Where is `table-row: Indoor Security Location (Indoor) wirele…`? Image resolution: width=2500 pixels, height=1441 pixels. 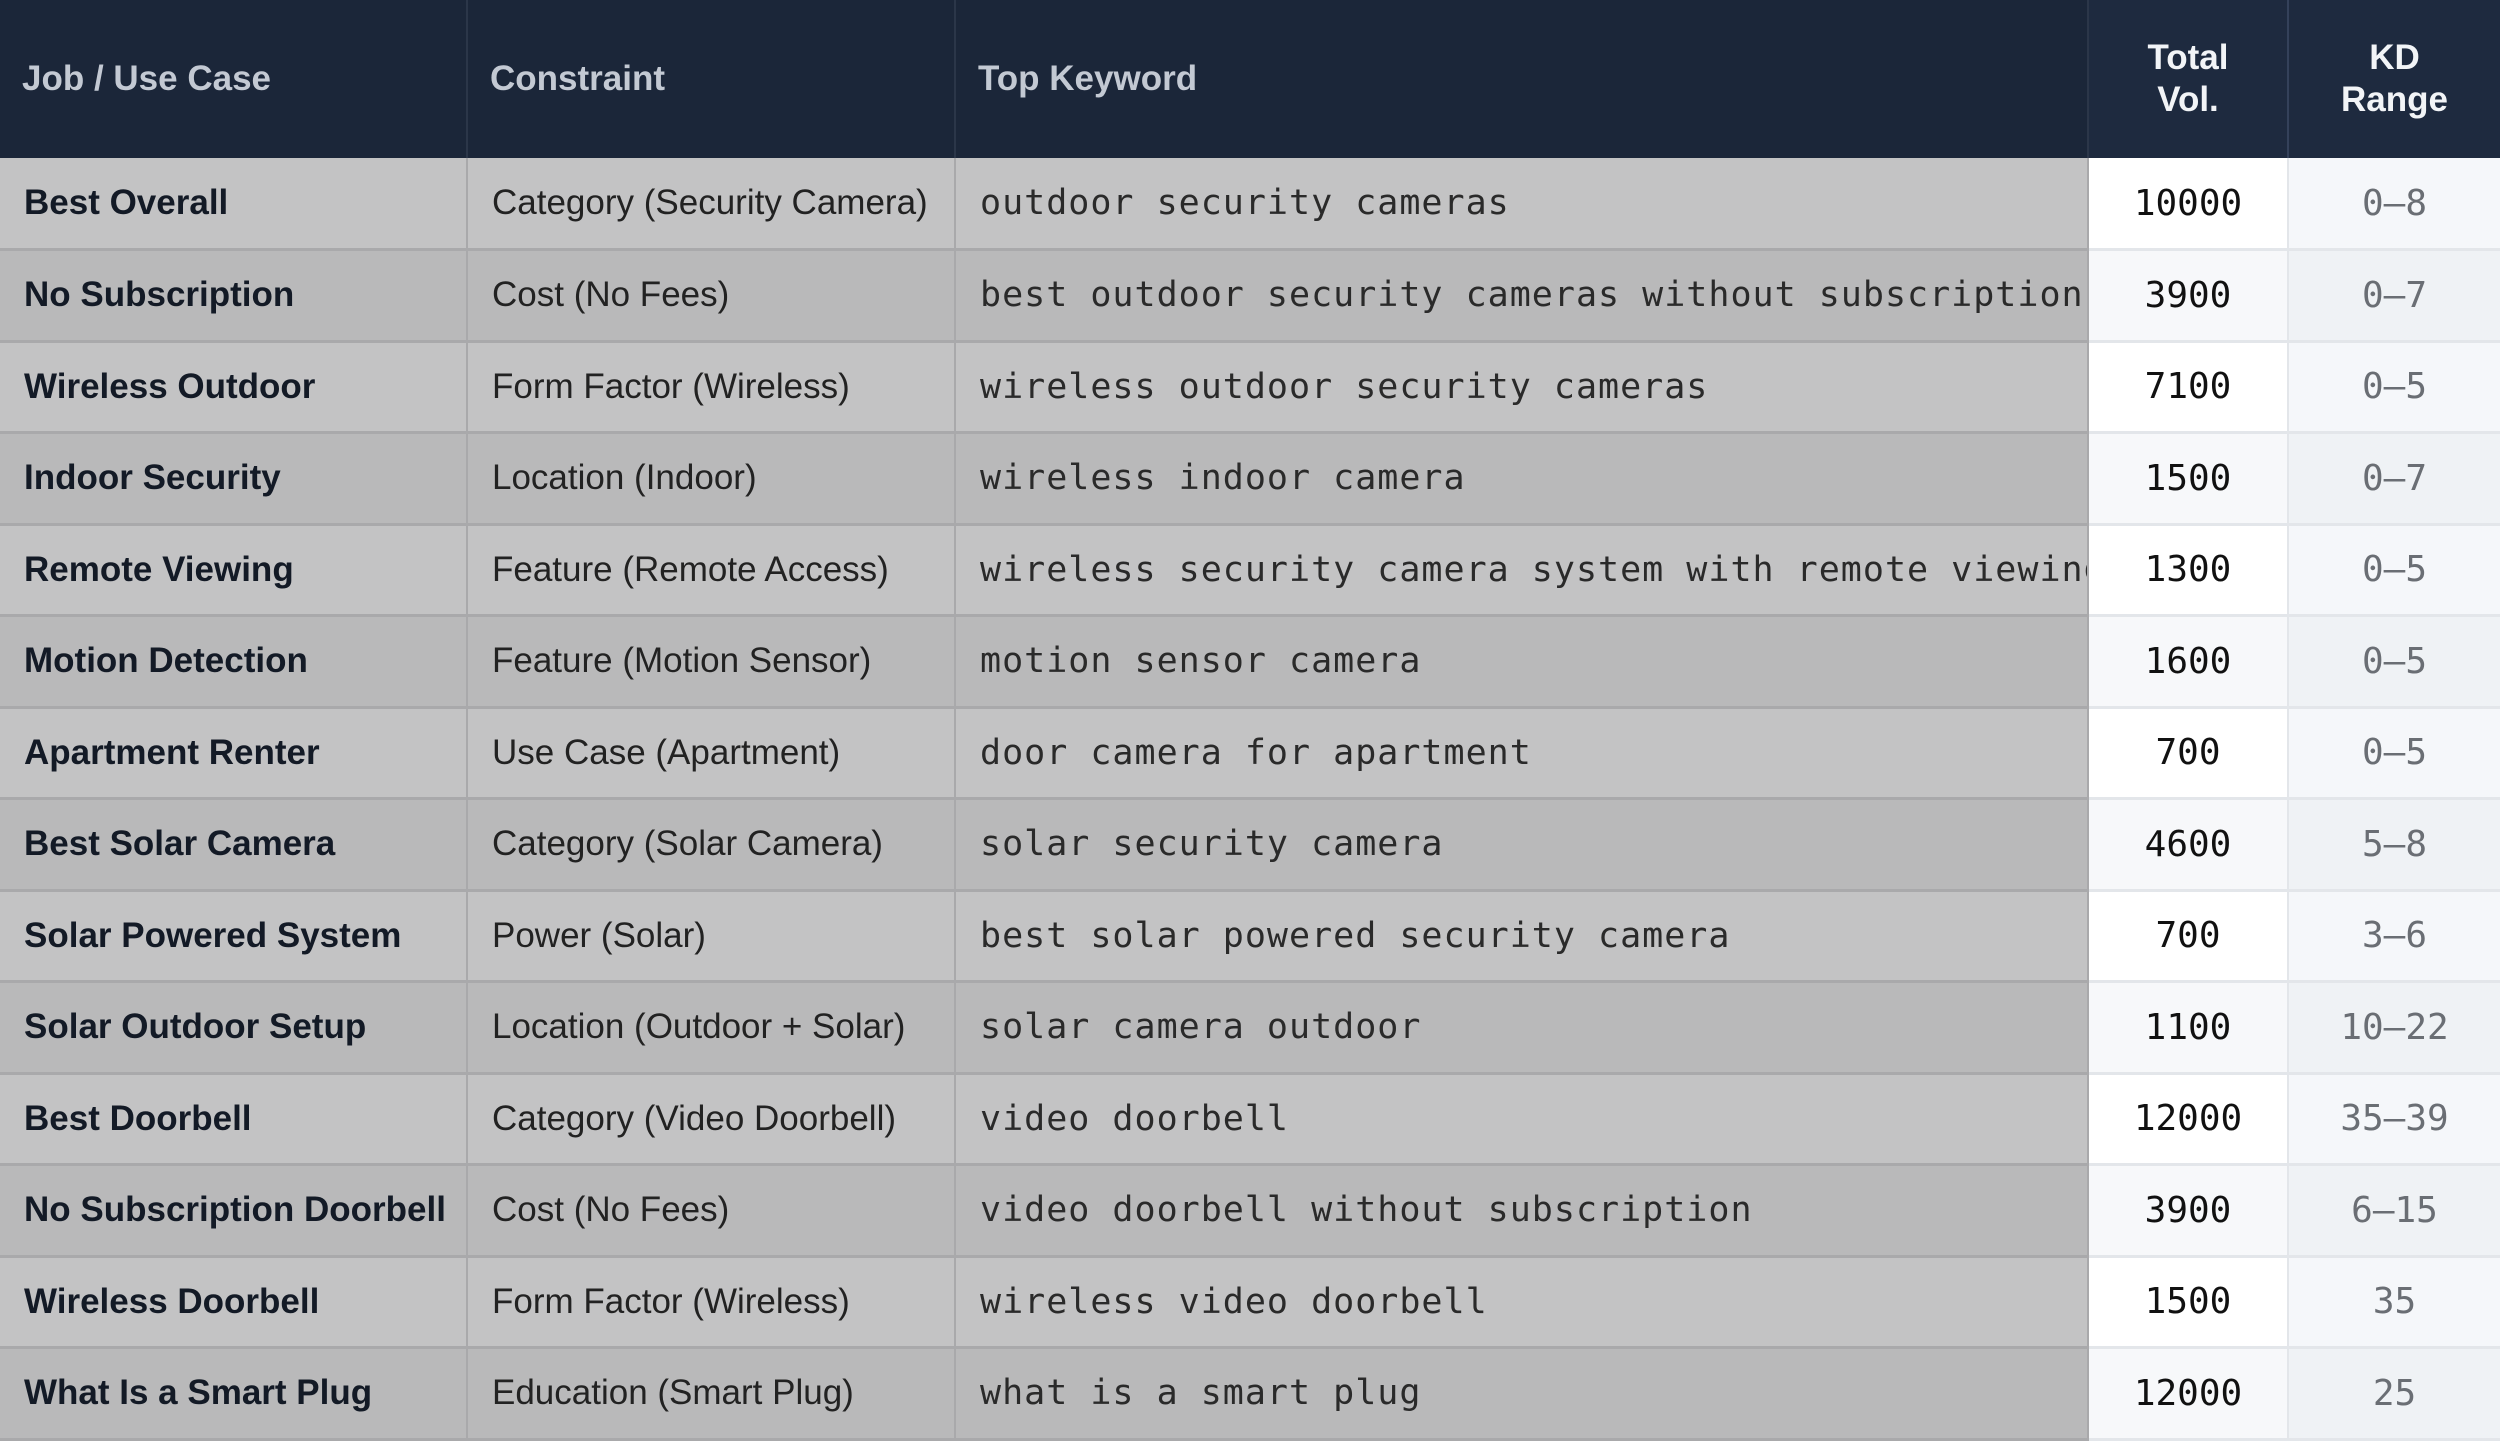
table-row: Indoor Security Location (Indoor) wirele… is located at coordinates (1250, 479).